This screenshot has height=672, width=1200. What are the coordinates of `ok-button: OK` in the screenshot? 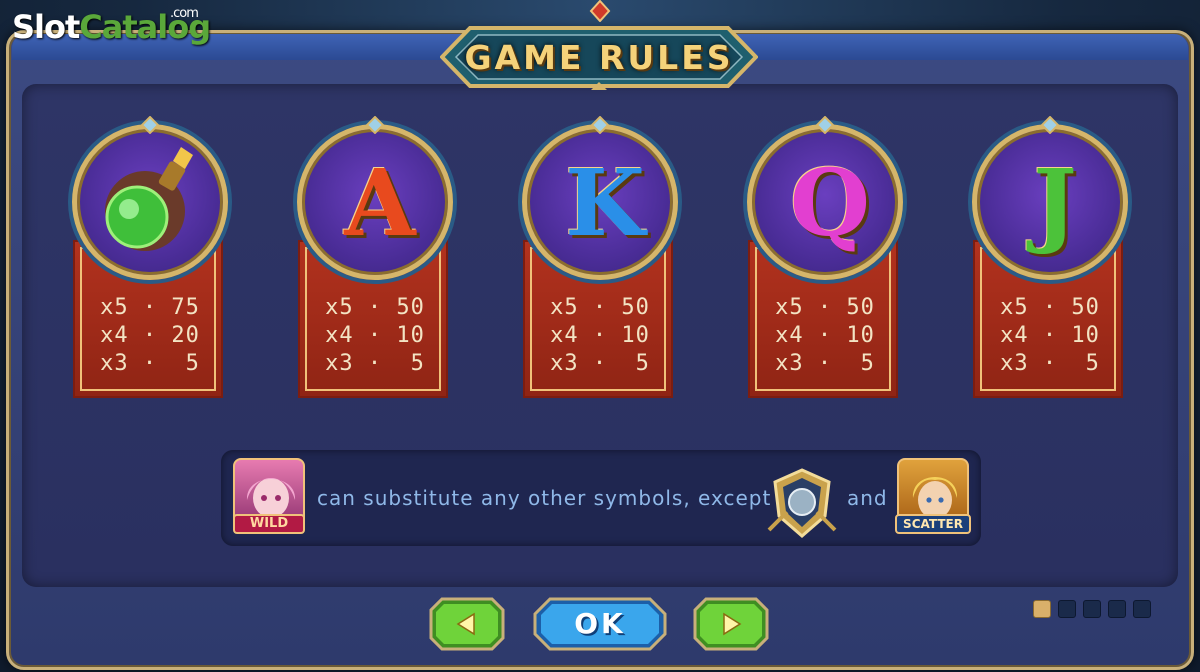 It's located at (600, 624).